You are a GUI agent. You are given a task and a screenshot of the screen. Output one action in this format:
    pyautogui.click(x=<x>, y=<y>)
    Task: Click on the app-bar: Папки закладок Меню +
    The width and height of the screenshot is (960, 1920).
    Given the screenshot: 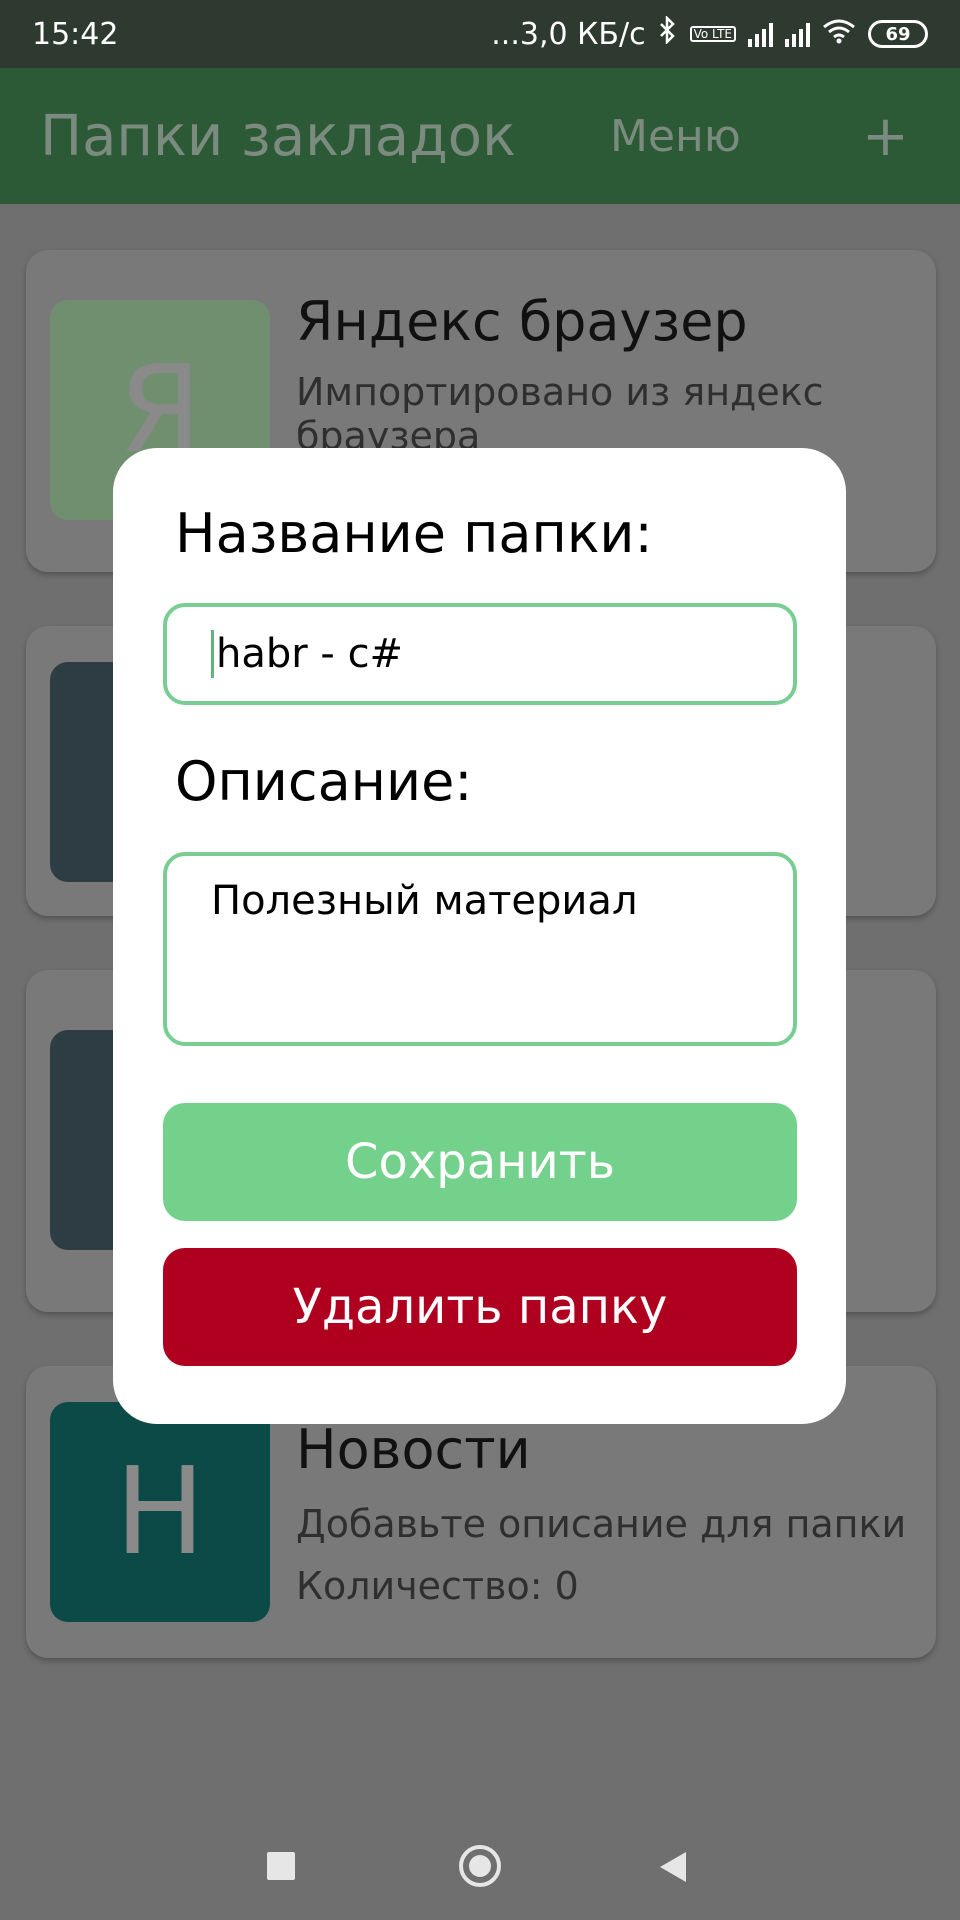 What is the action you would take?
    pyautogui.click(x=480, y=136)
    